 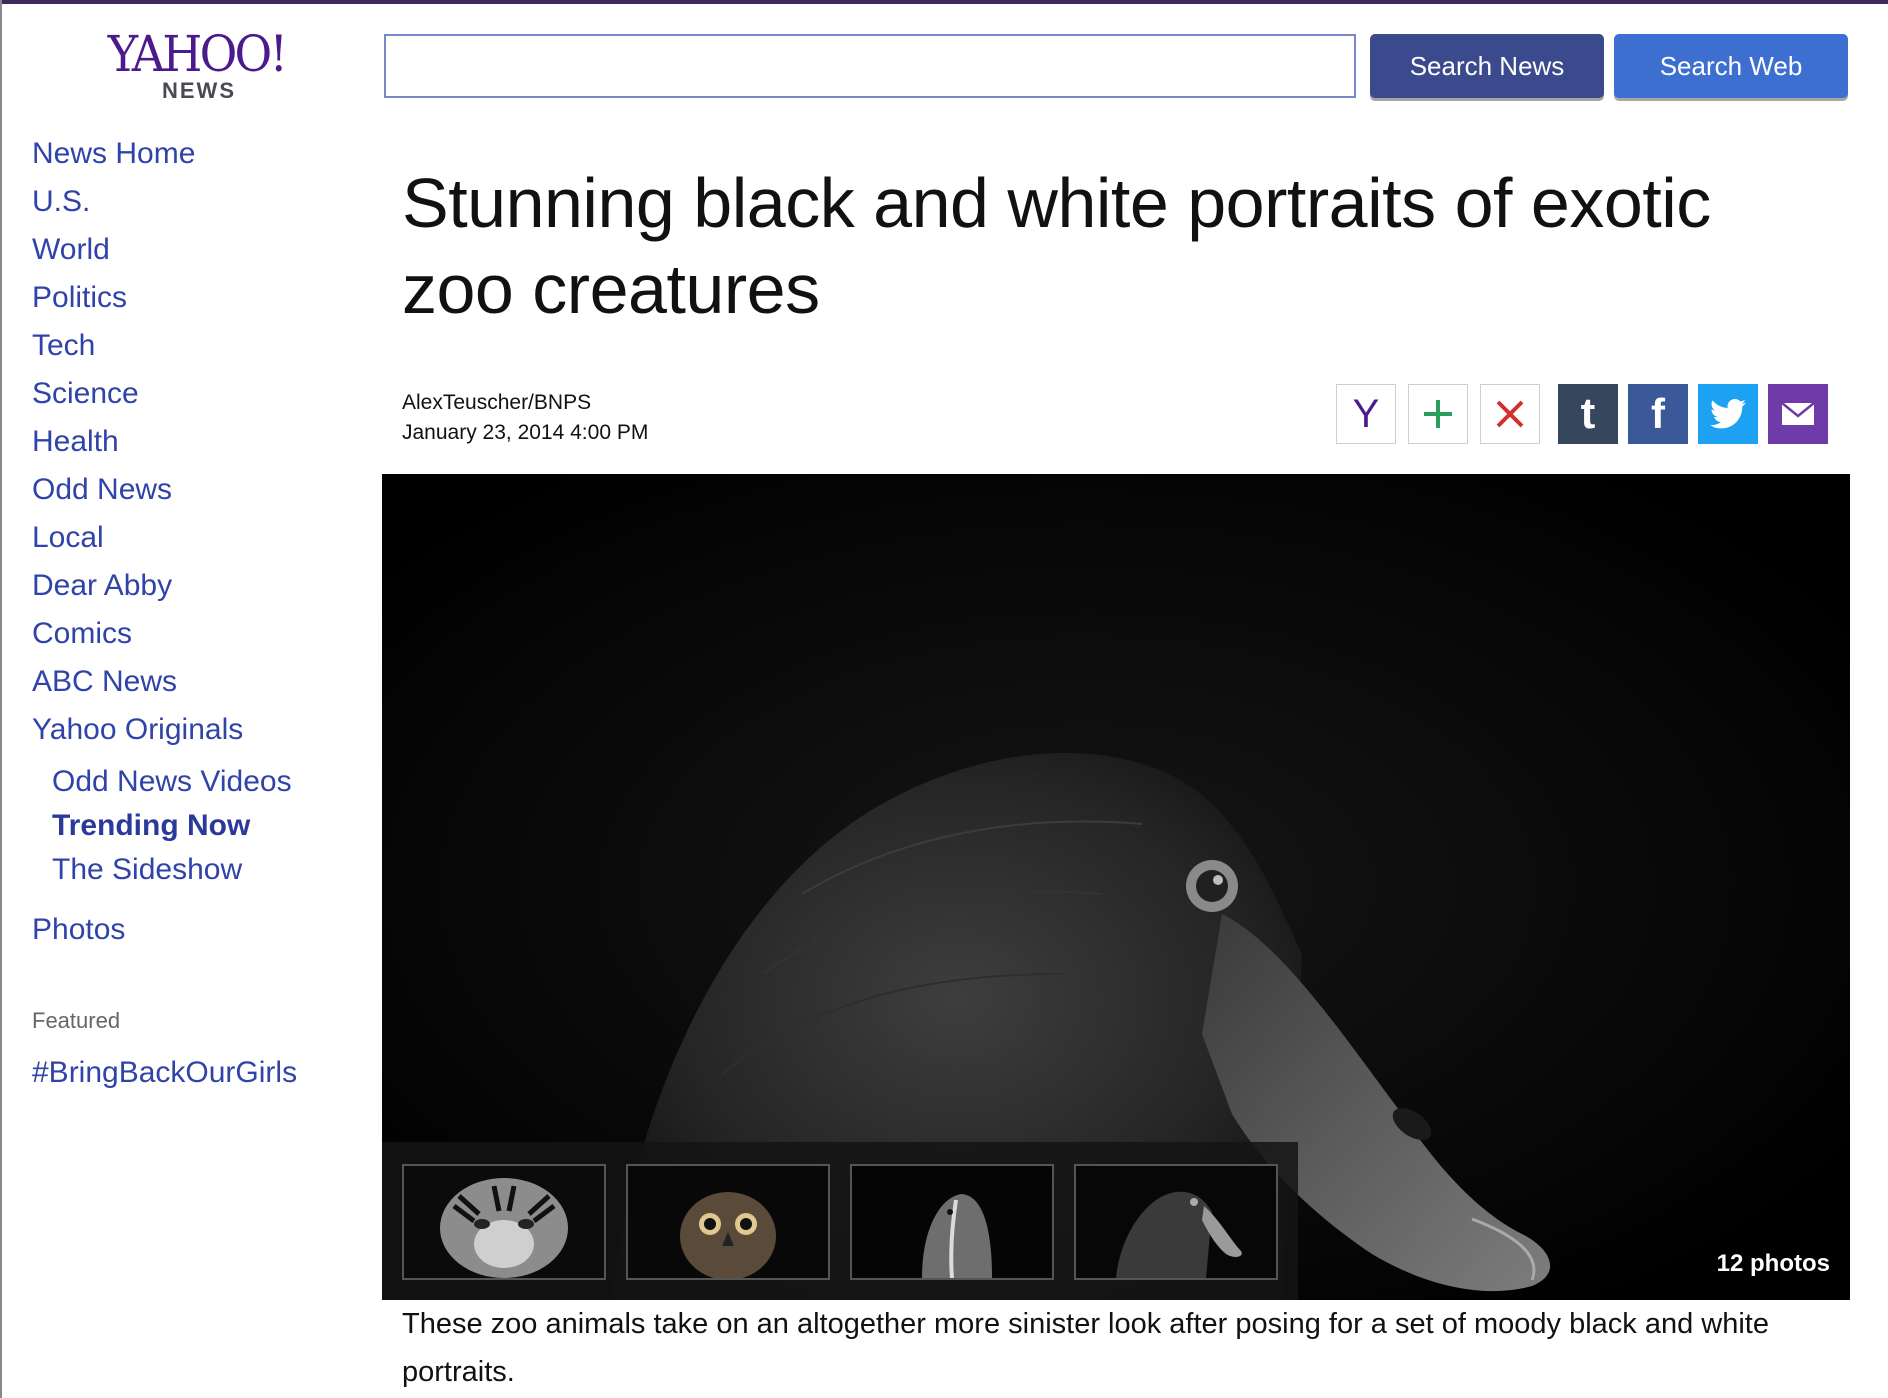 I want to click on plus-icon, so click(x=1438, y=414).